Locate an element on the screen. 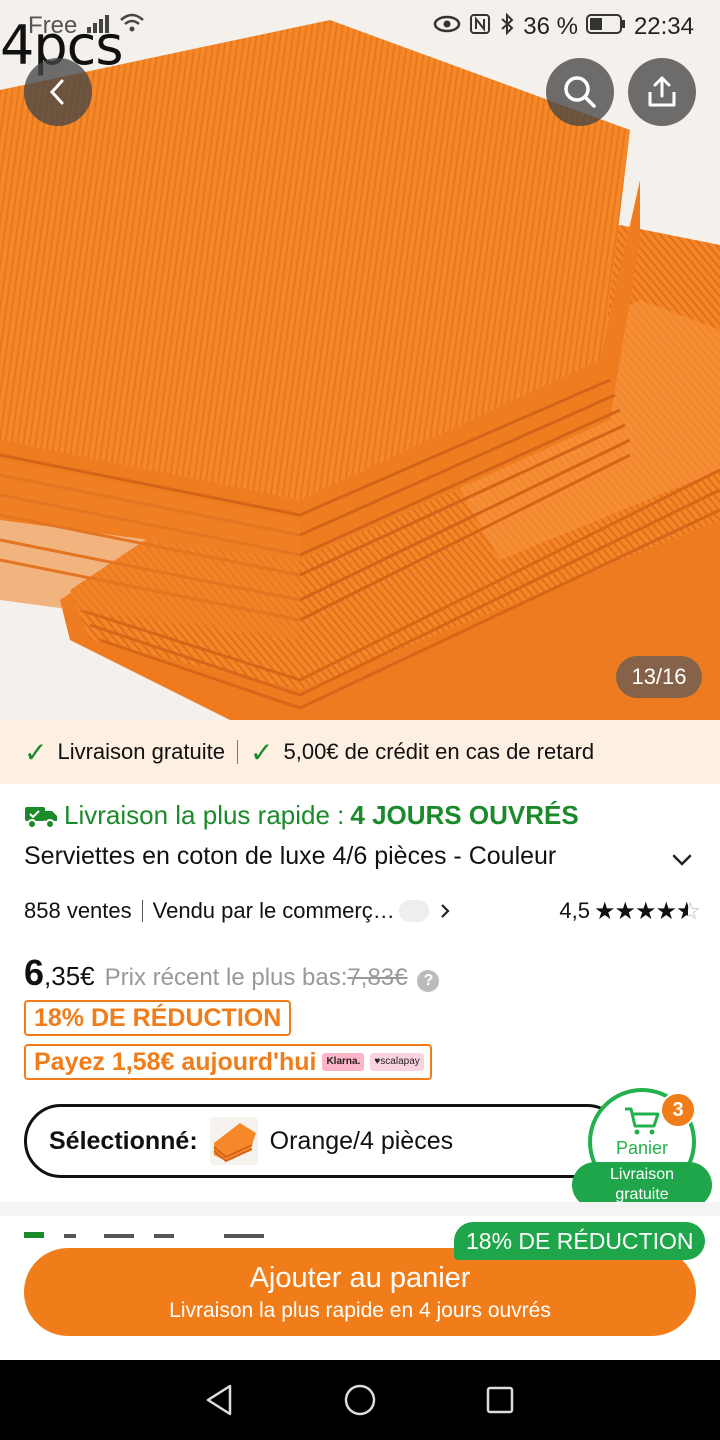 The height and width of the screenshot is (1440, 720). nav-home-icon is located at coordinates (360, 1400).